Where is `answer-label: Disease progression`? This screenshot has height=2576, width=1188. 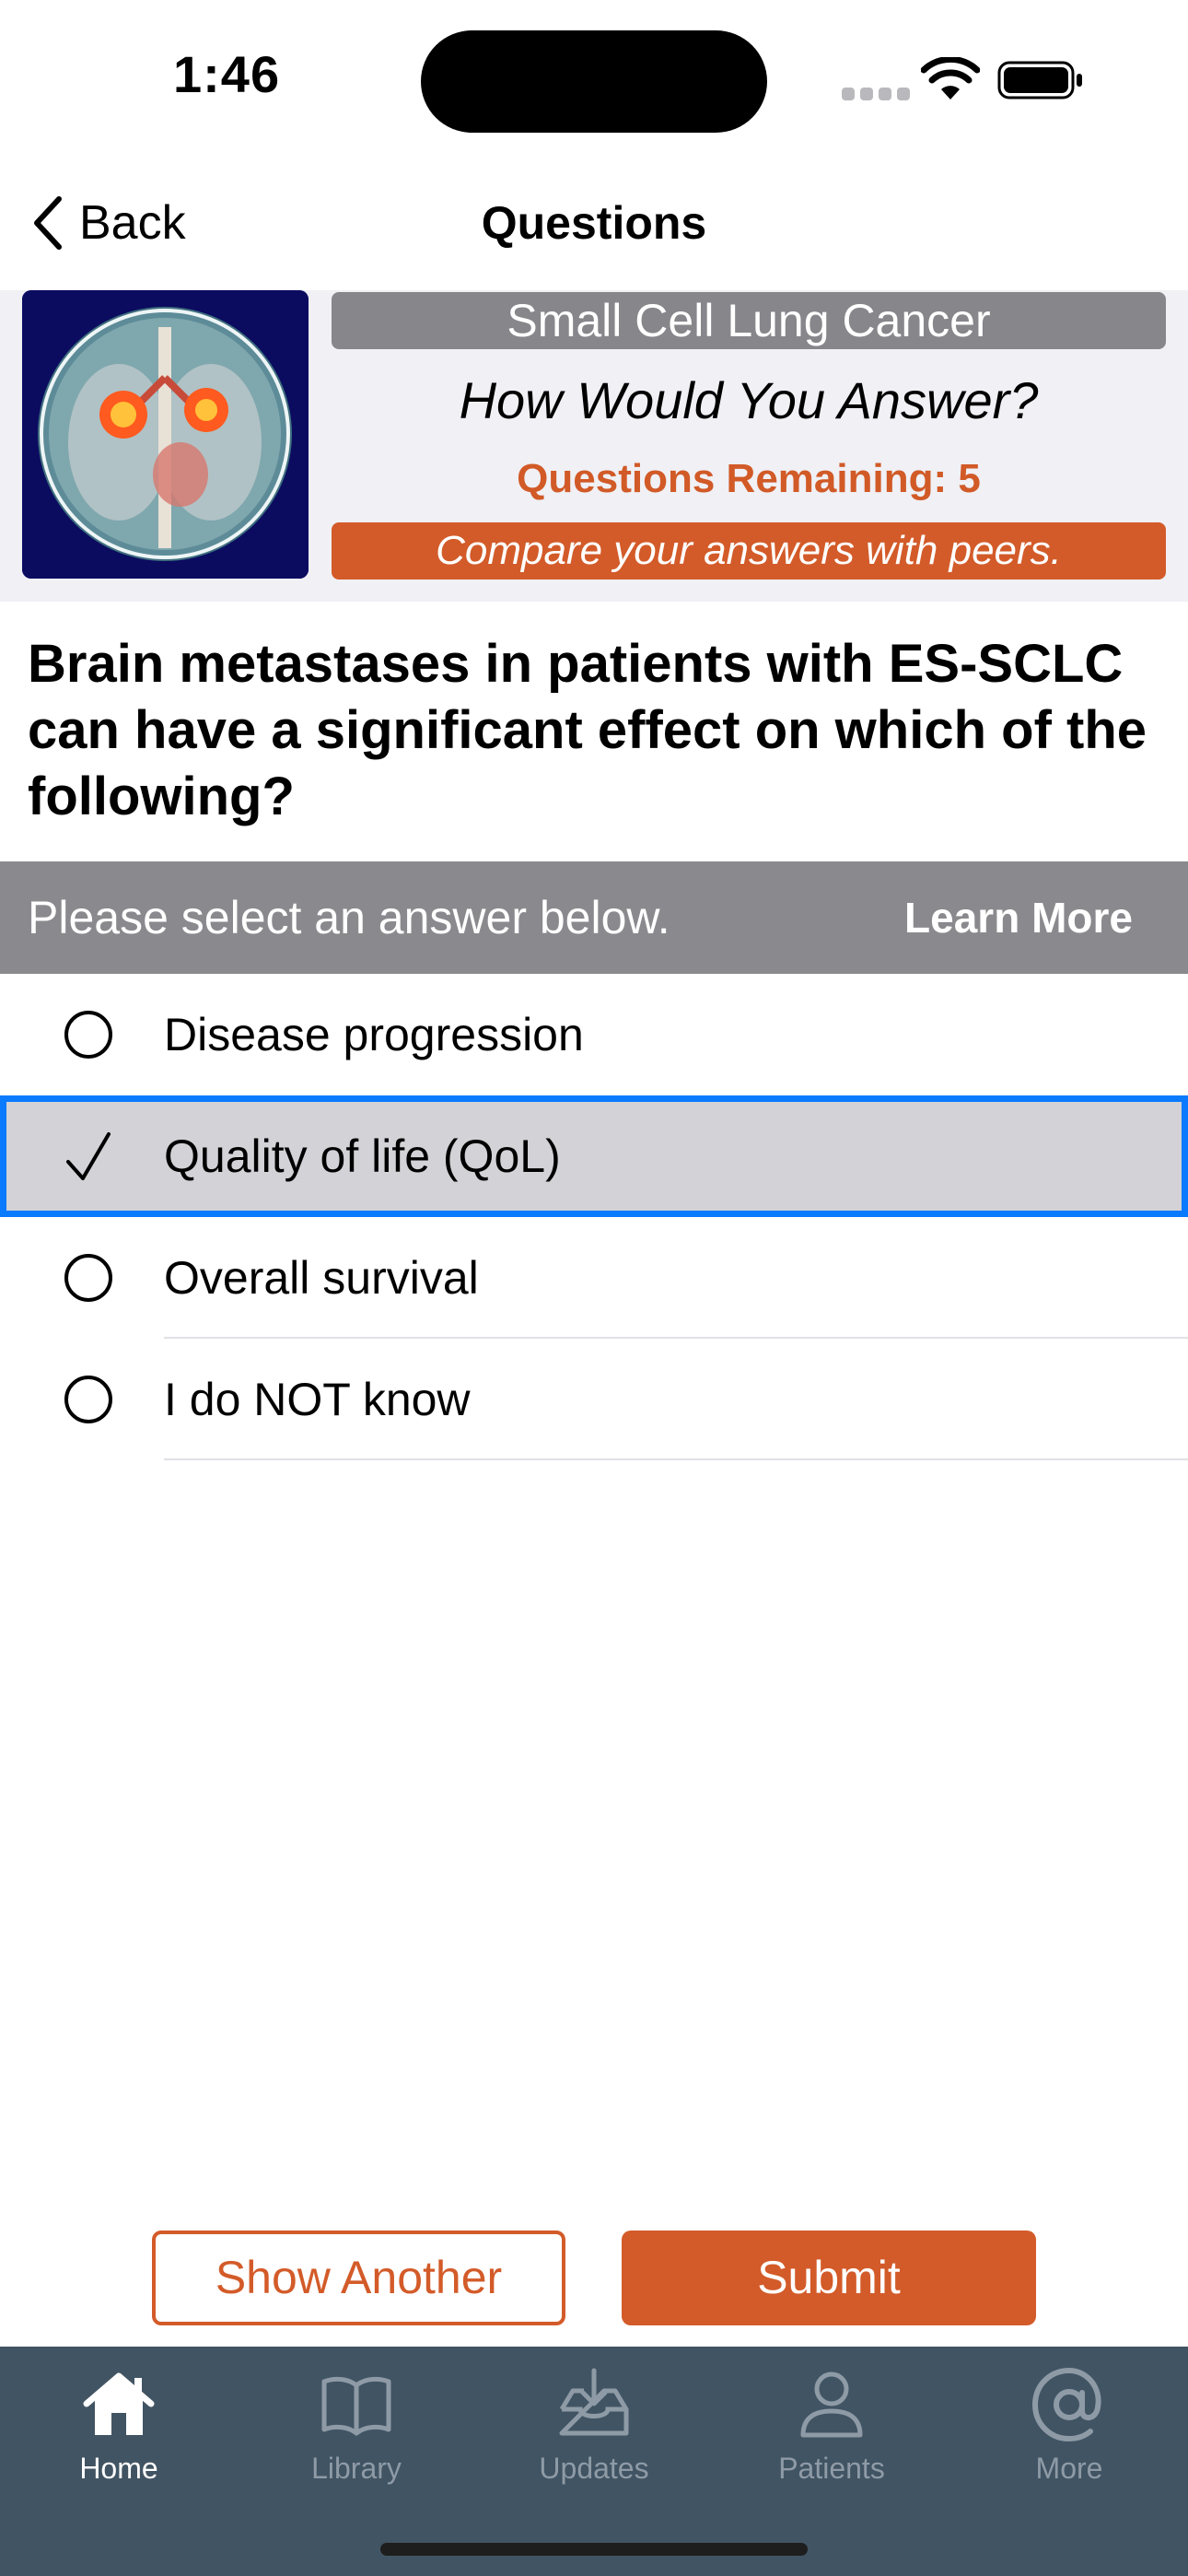
answer-label: Disease progression is located at coordinates (374, 1034).